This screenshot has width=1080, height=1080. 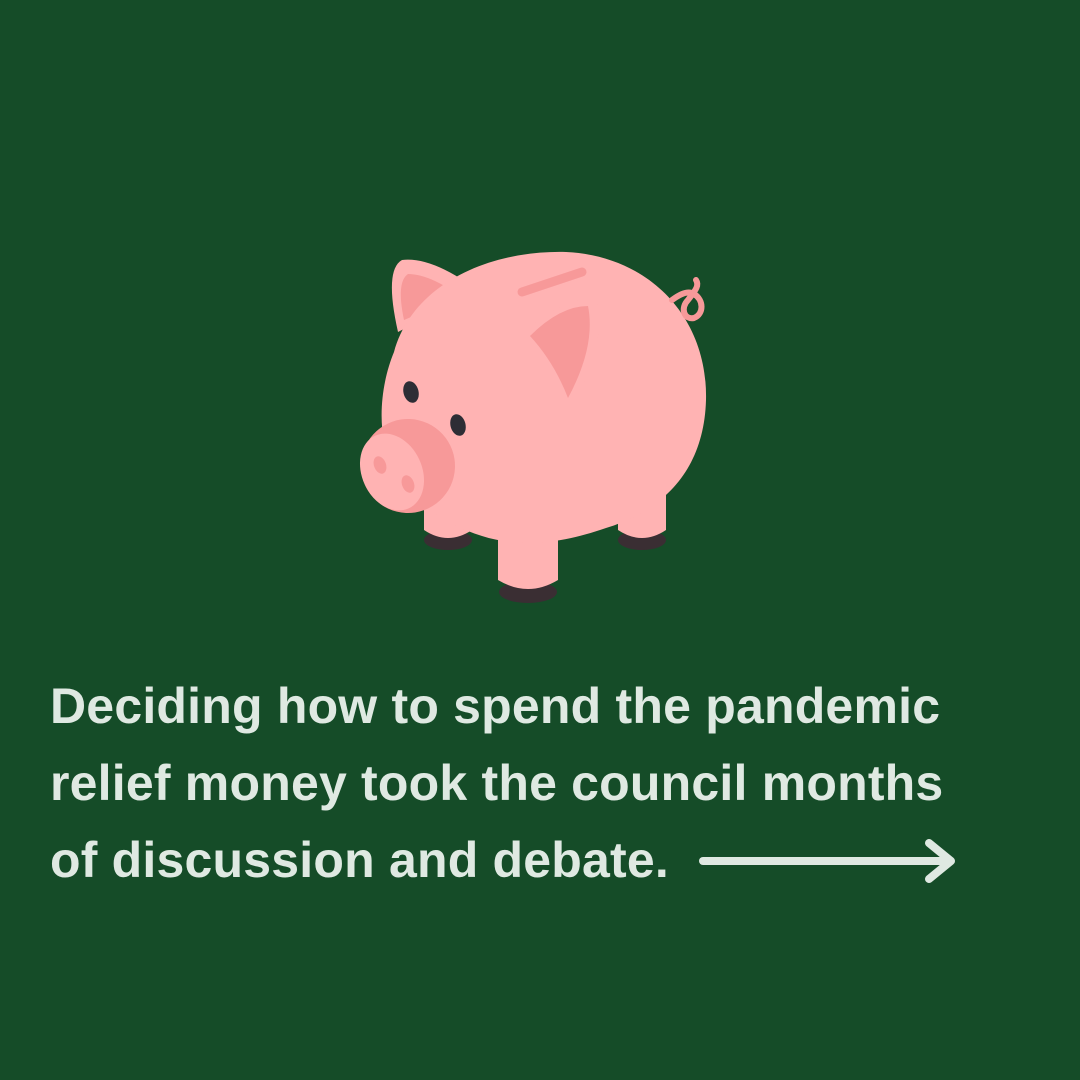 What do you see at coordinates (495, 706) in the screenshot?
I see `caption-line-1: Deciding how to spend the pandemic` at bounding box center [495, 706].